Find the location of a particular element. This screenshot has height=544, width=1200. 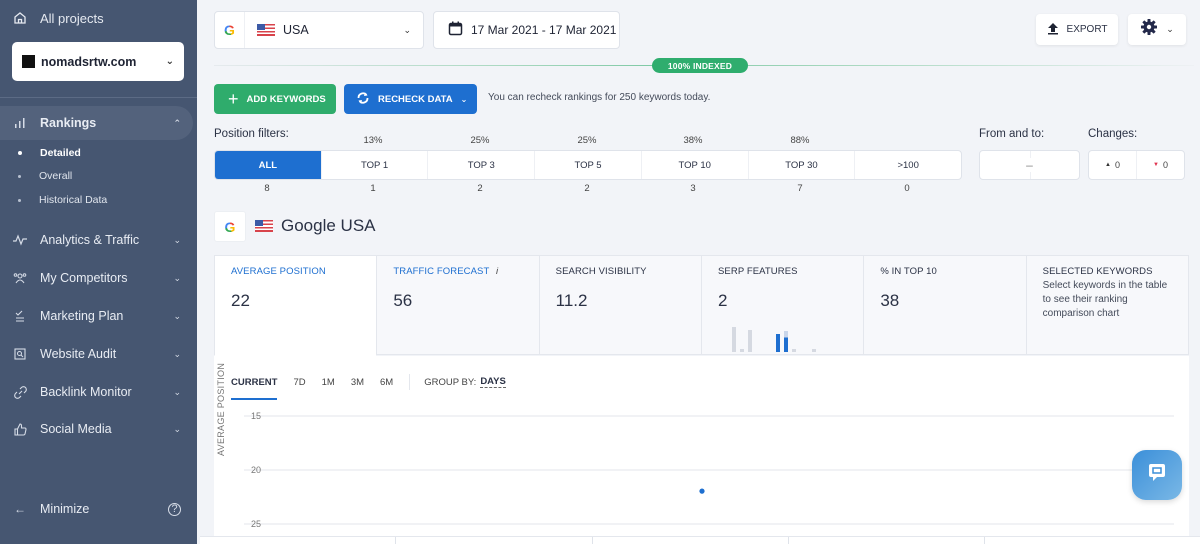

us-flag-icon is located at coordinates (266, 30).